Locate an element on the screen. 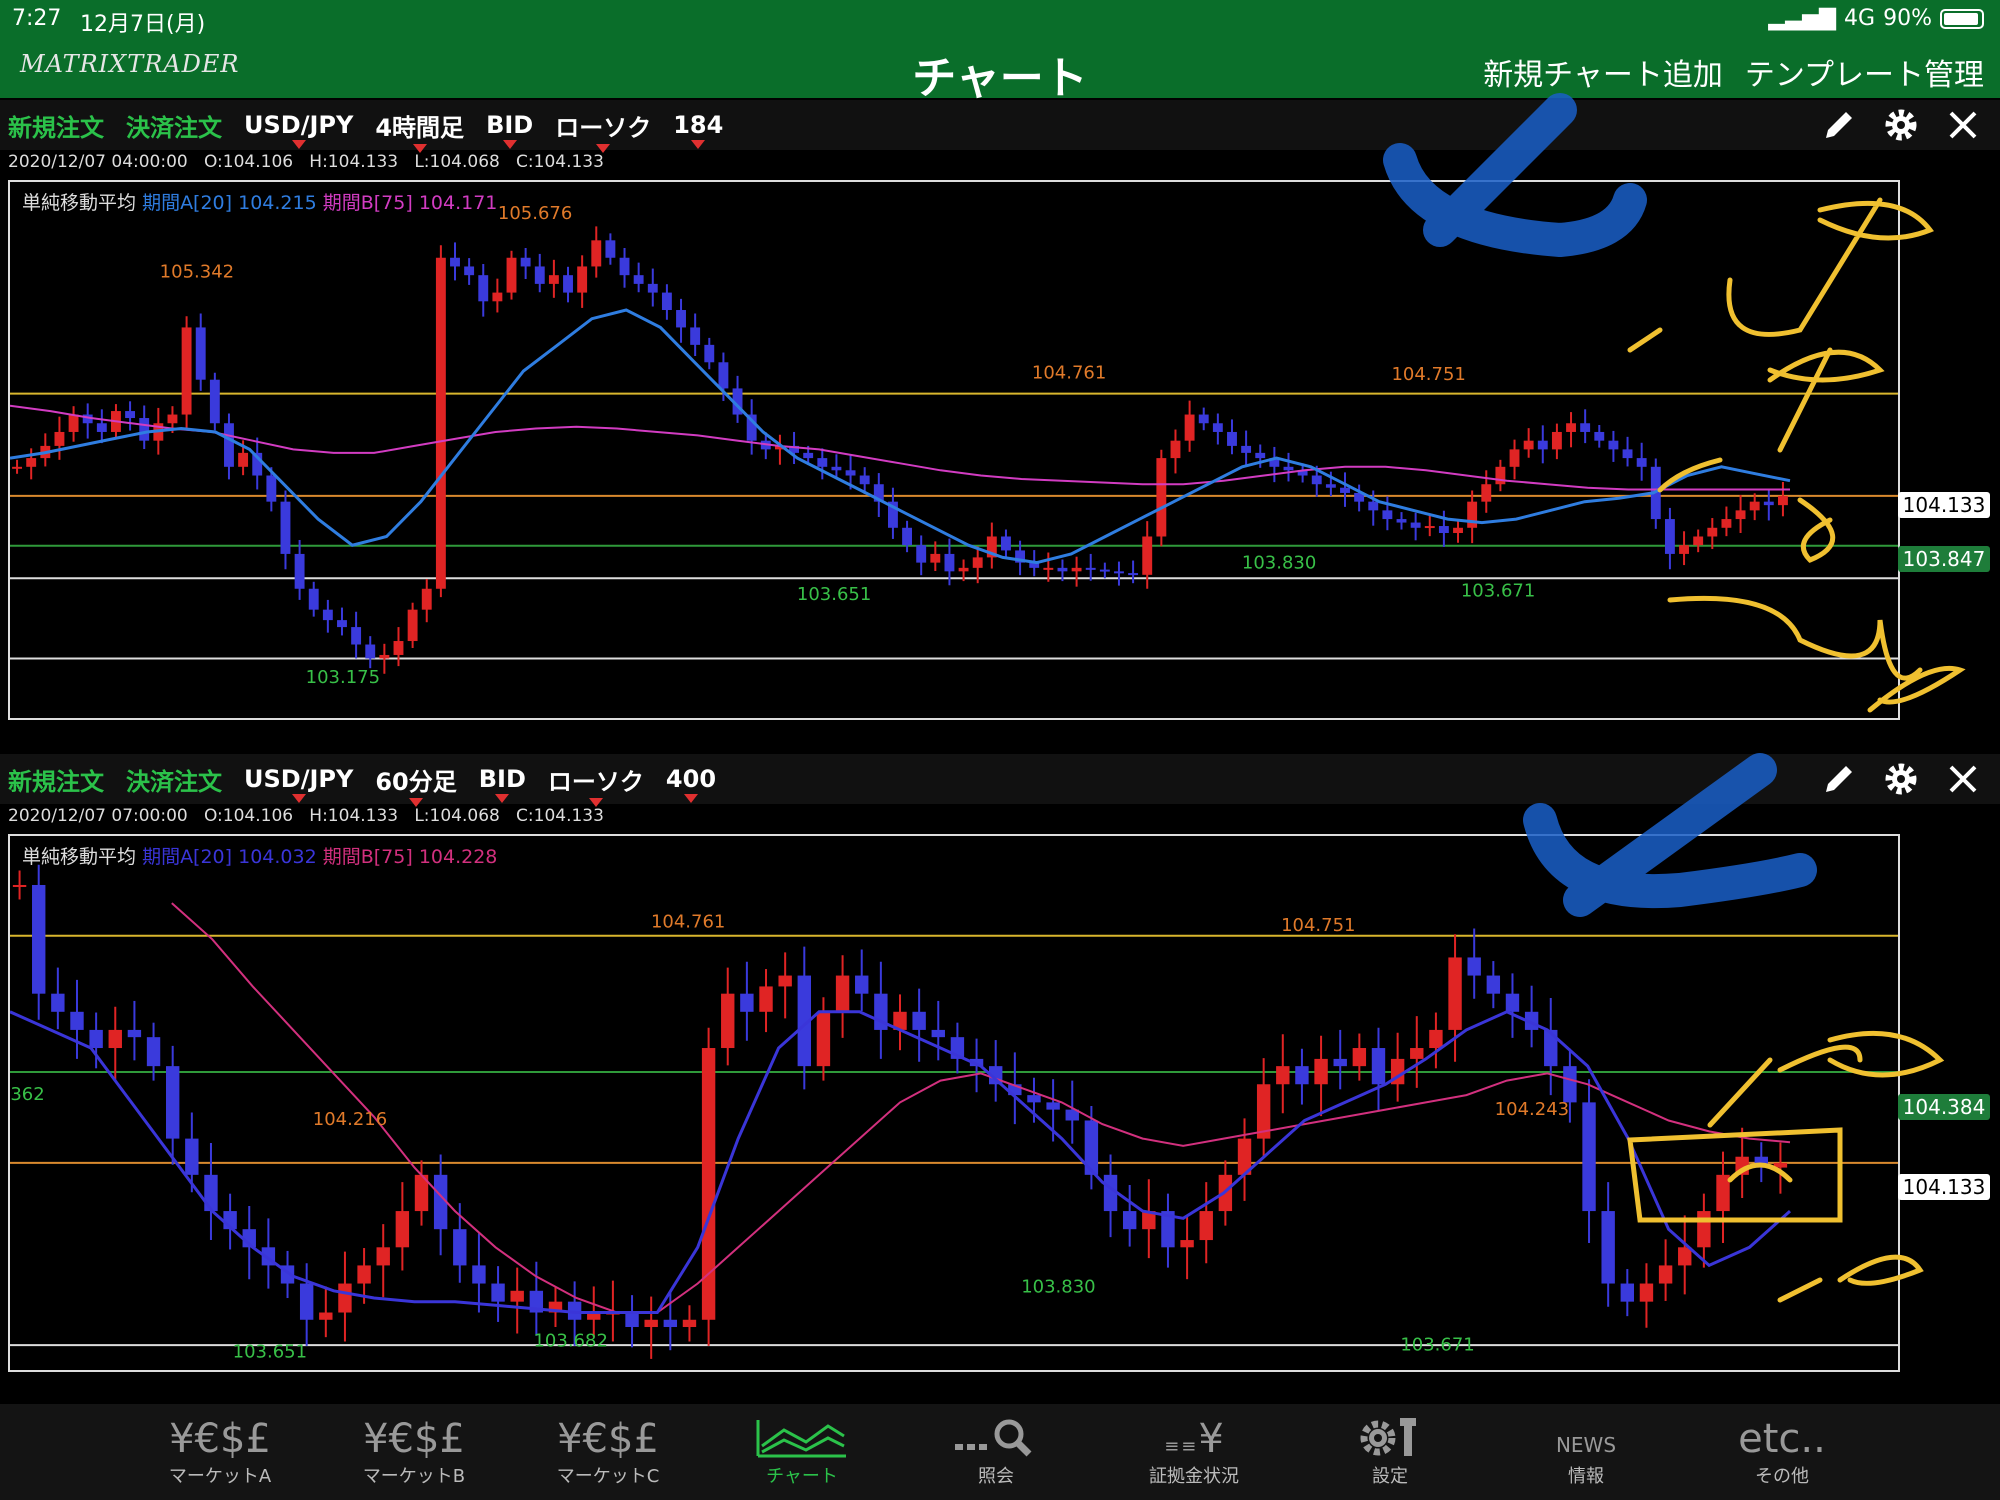 This screenshot has width=2000, height=1500. chart1-chart-type-select: ローソク is located at coordinates (603, 130).